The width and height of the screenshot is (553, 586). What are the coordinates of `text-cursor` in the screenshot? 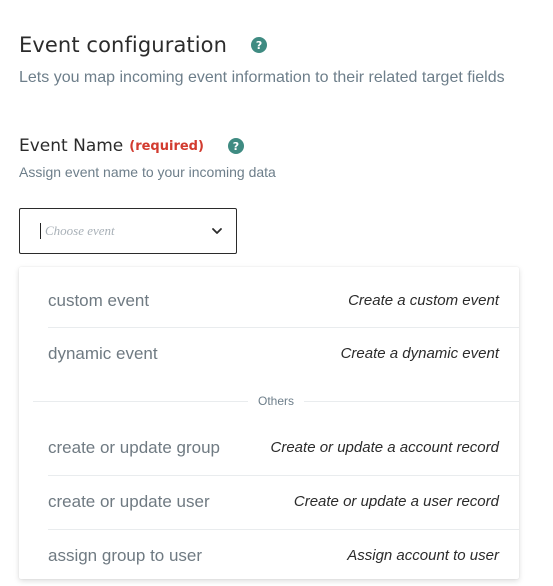 It's located at (40, 231).